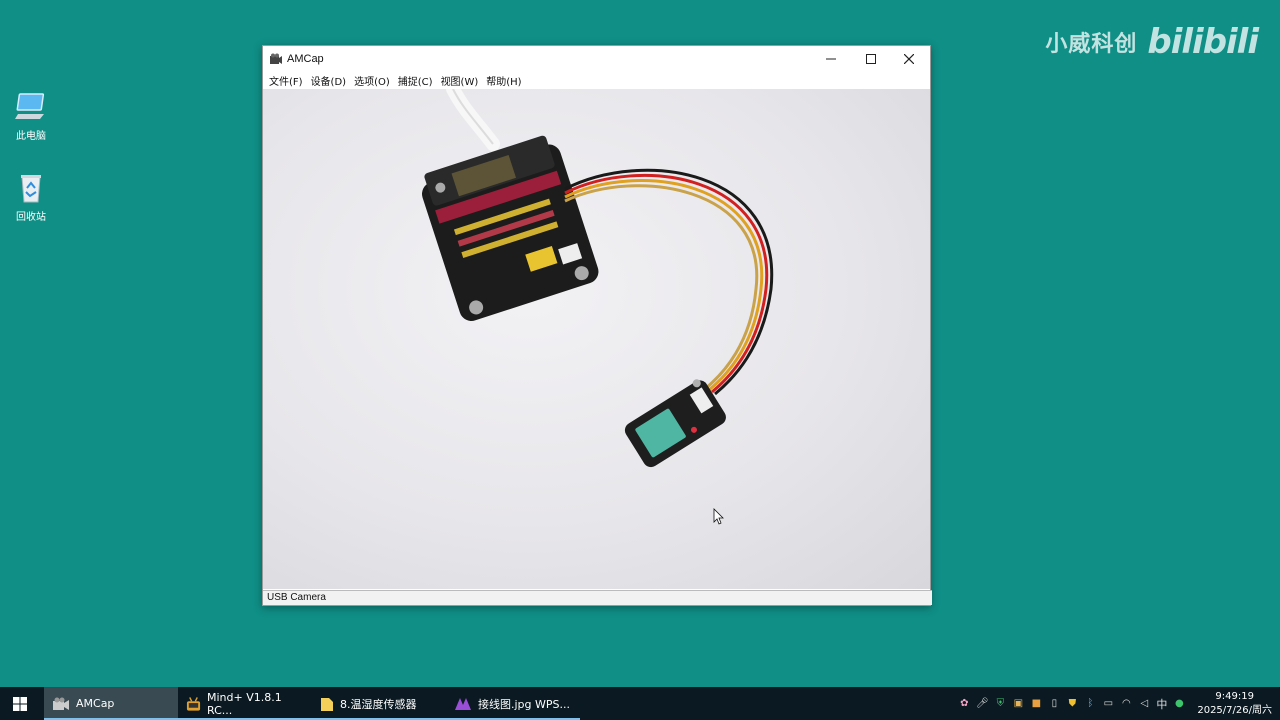 Image resolution: width=1280 pixels, height=720 pixels. Describe the element at coordinates (1126, 704) in the screenshot. I see `wifi-icon: ◠` at that location.